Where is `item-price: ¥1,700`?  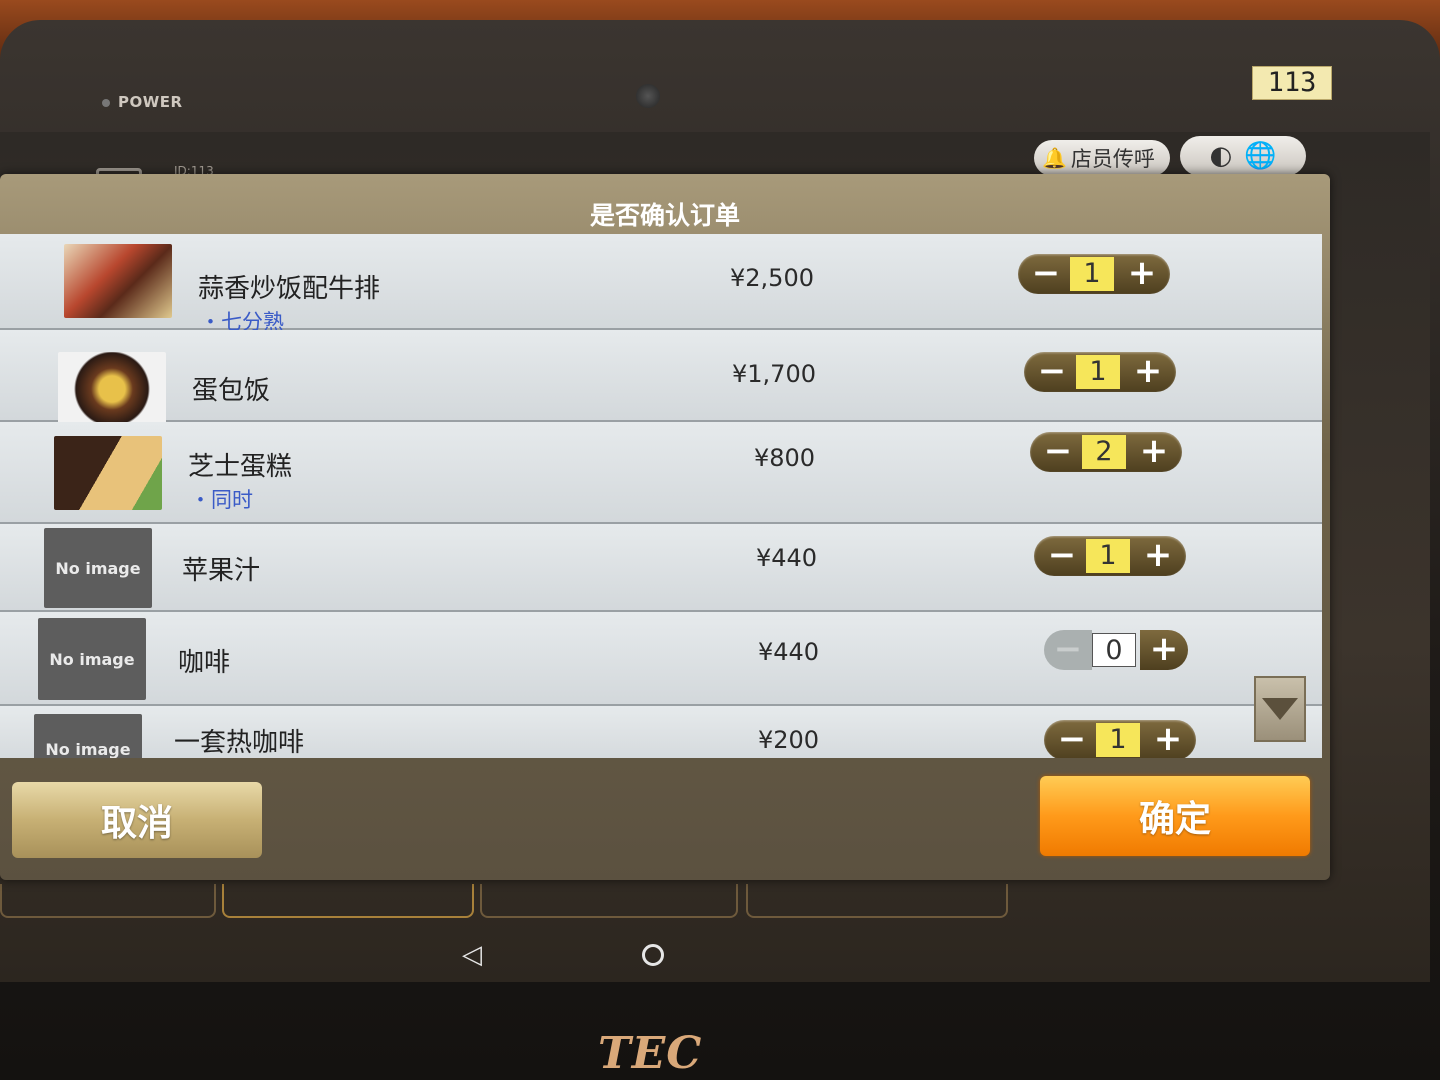
item-price: ¥1,700 is located at coordinates (774, 374).